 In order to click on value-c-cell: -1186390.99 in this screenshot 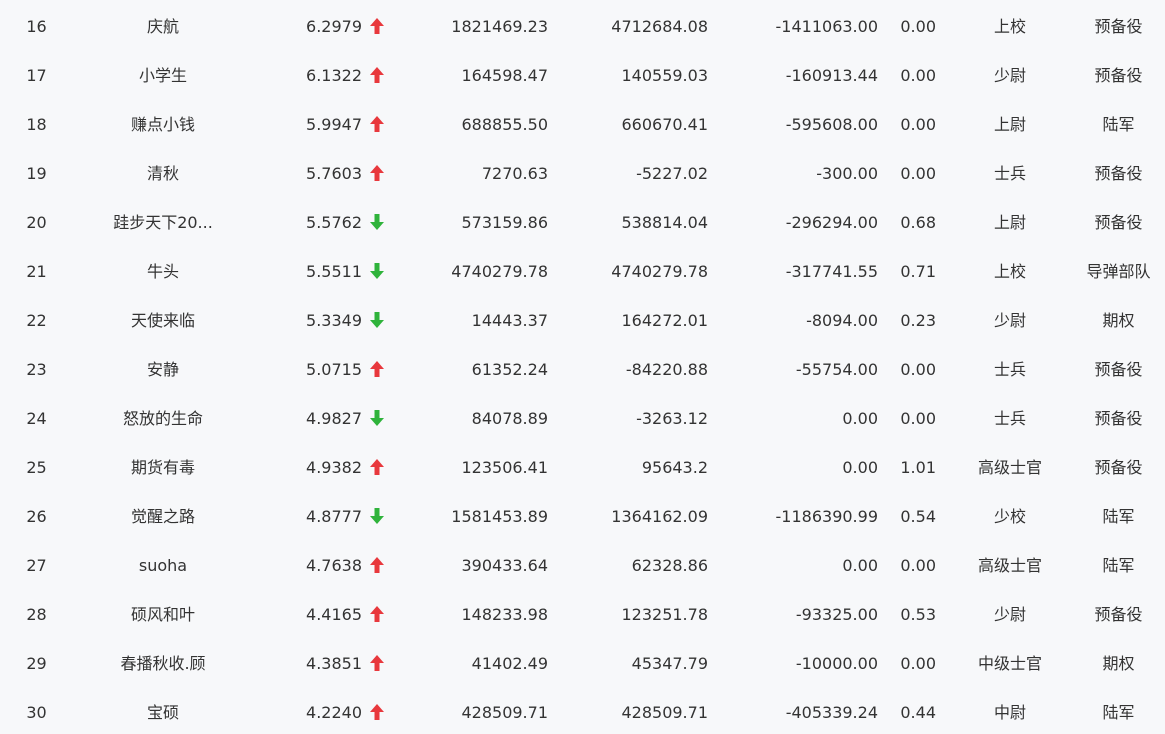, I will do `click(826, 516)`.